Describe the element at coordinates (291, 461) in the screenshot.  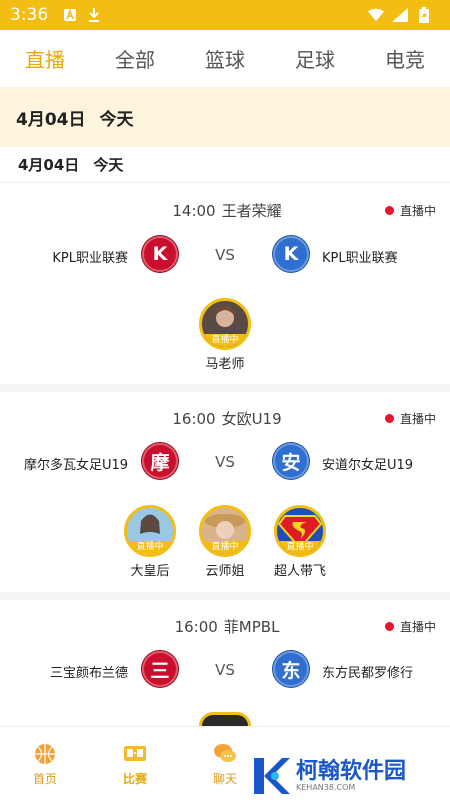
I see `away-team-badge: 安` at that location.